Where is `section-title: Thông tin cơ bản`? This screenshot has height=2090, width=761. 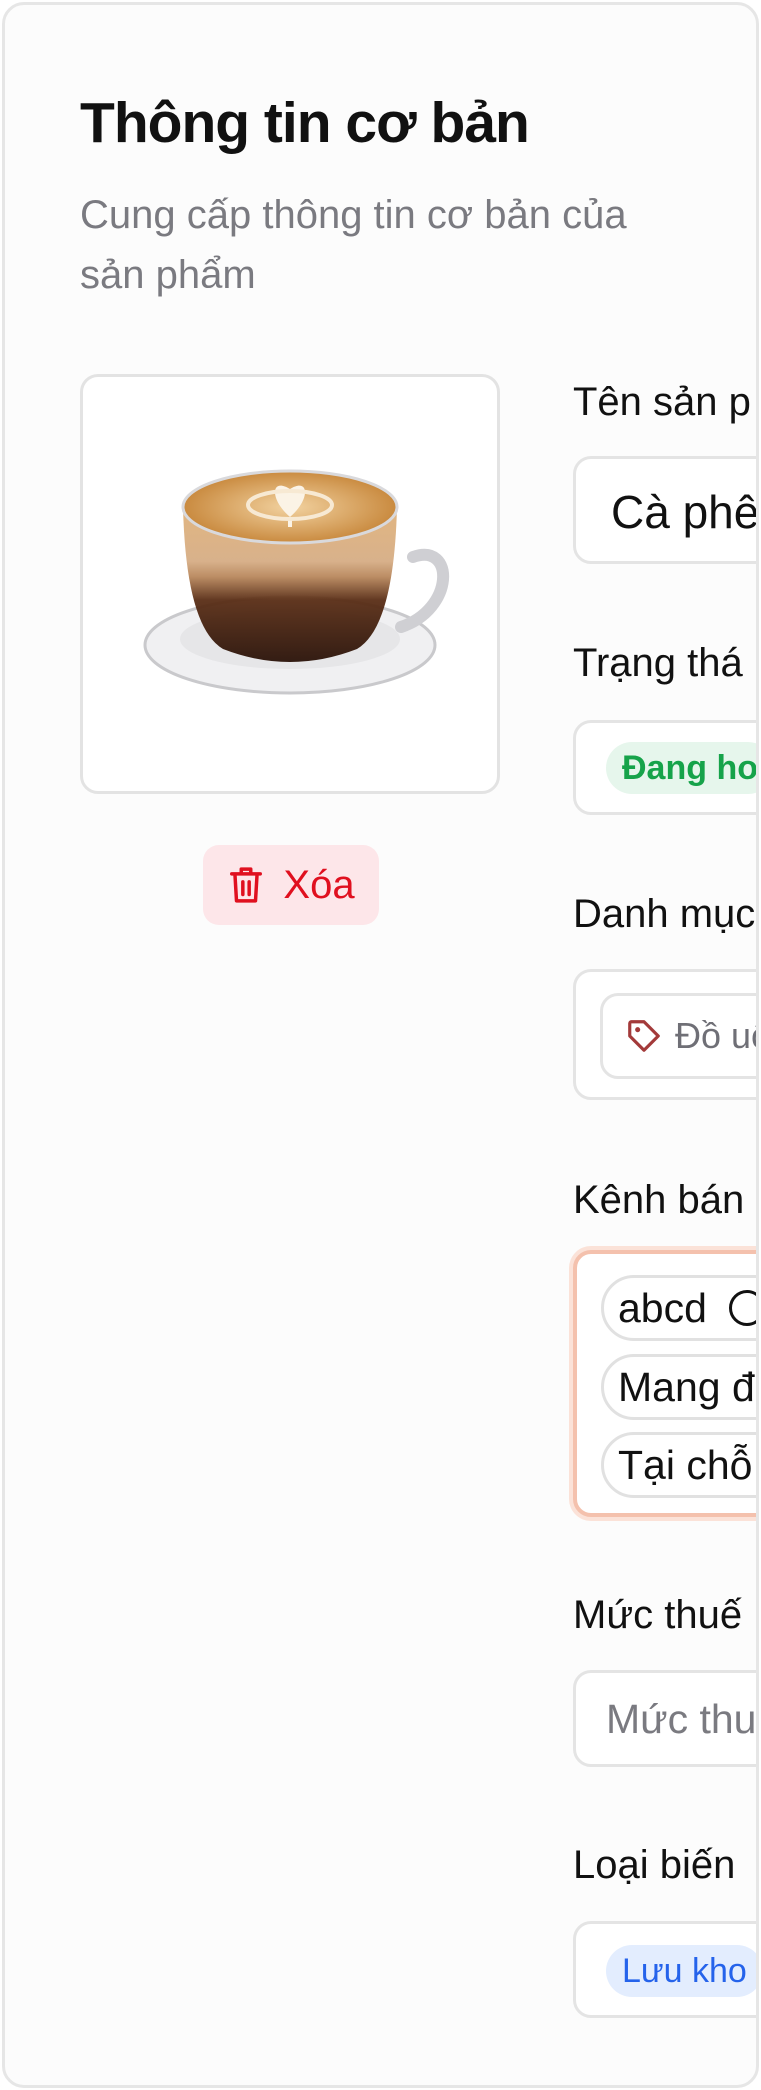
section-title: Thông tin cơ bản is located at coordinates (305, 123).